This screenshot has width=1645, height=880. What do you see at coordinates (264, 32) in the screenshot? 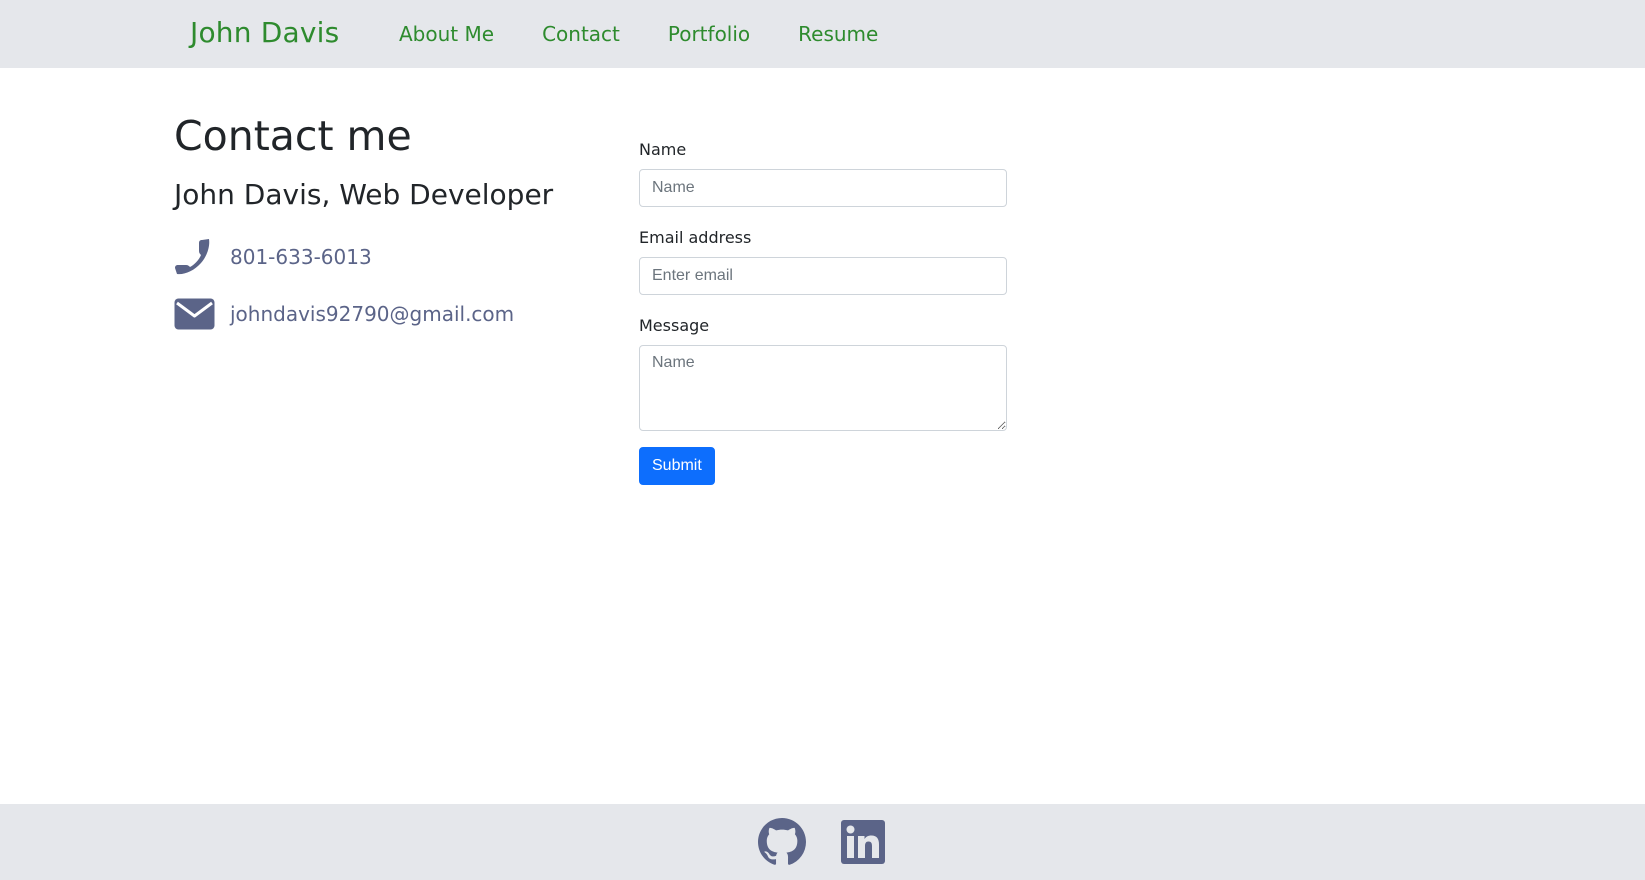
I see `brand-link: John Davis` at bounding box center [264, 32].